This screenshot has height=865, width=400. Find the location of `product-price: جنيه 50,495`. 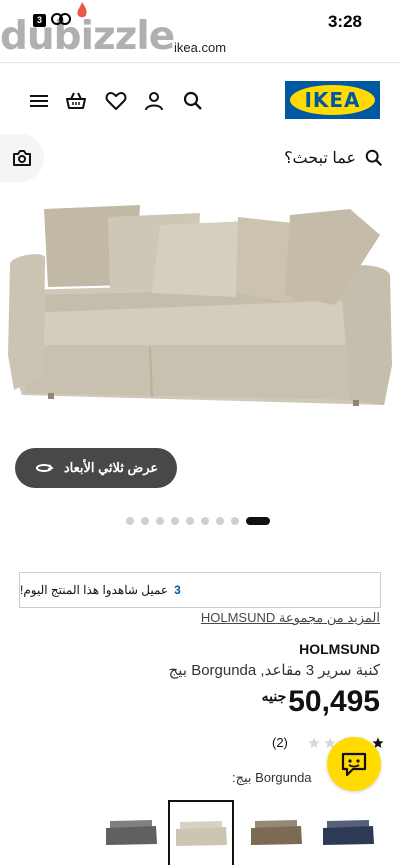

product-price: جنيه 50,495 is located at coordinates (321, 702).